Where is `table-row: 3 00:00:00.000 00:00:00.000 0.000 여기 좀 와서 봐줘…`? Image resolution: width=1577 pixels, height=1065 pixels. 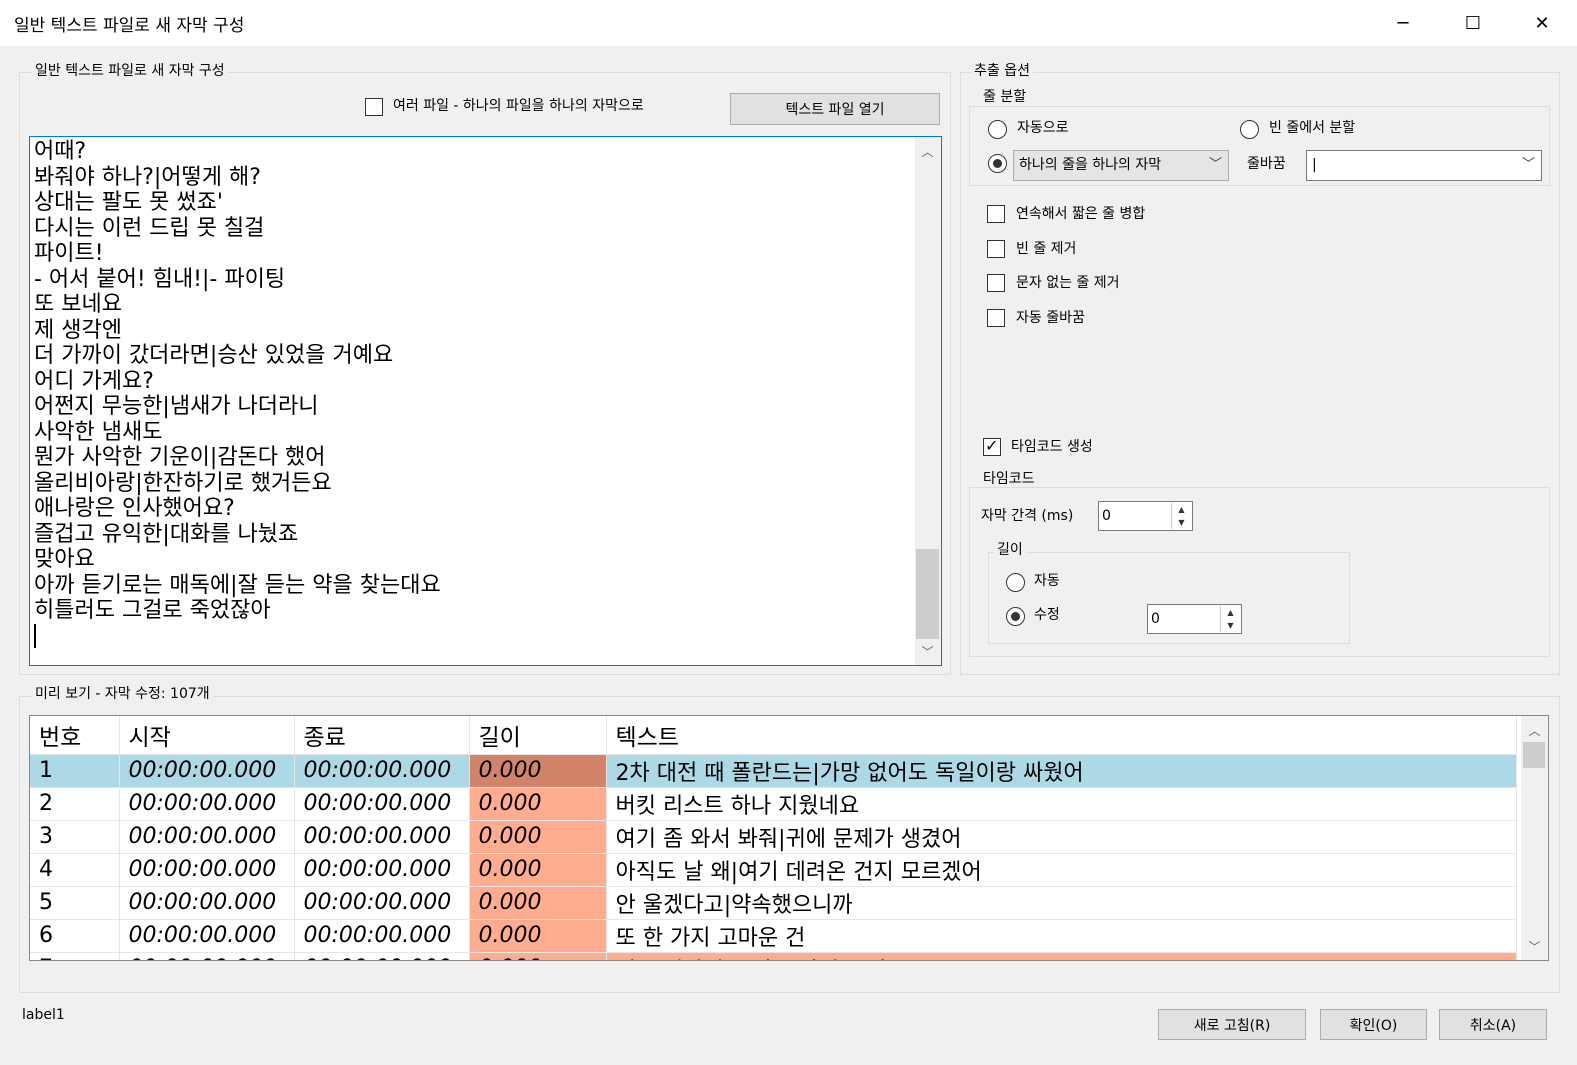 table-row: 3 00:00:00.000 00:00:00.000 0.000 여기 좀 와서 봐줘… is located at coordinates (773, 837).